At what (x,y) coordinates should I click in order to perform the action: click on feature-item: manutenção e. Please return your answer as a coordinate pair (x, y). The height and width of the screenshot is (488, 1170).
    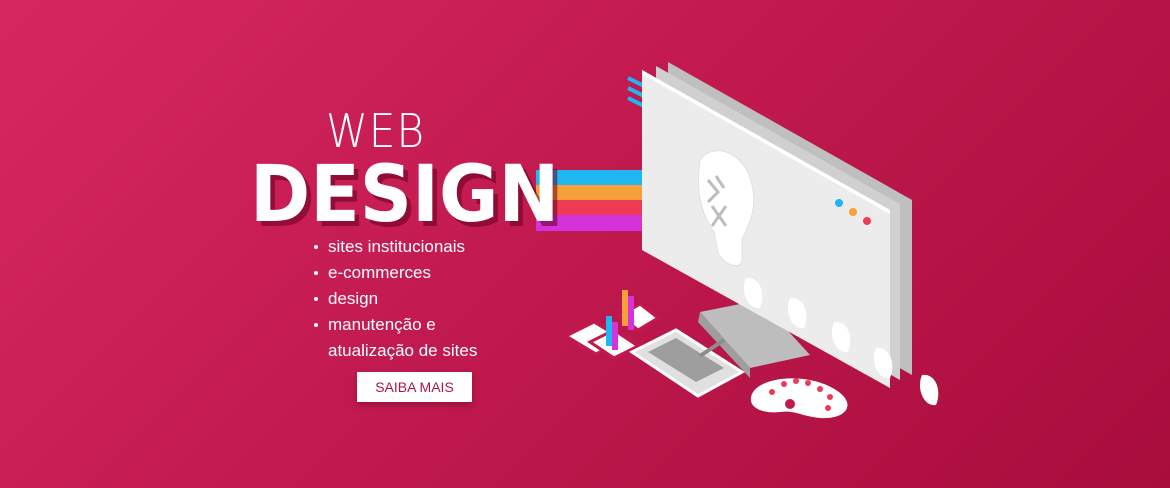
    Looking at the image, I should click on (394, 325).